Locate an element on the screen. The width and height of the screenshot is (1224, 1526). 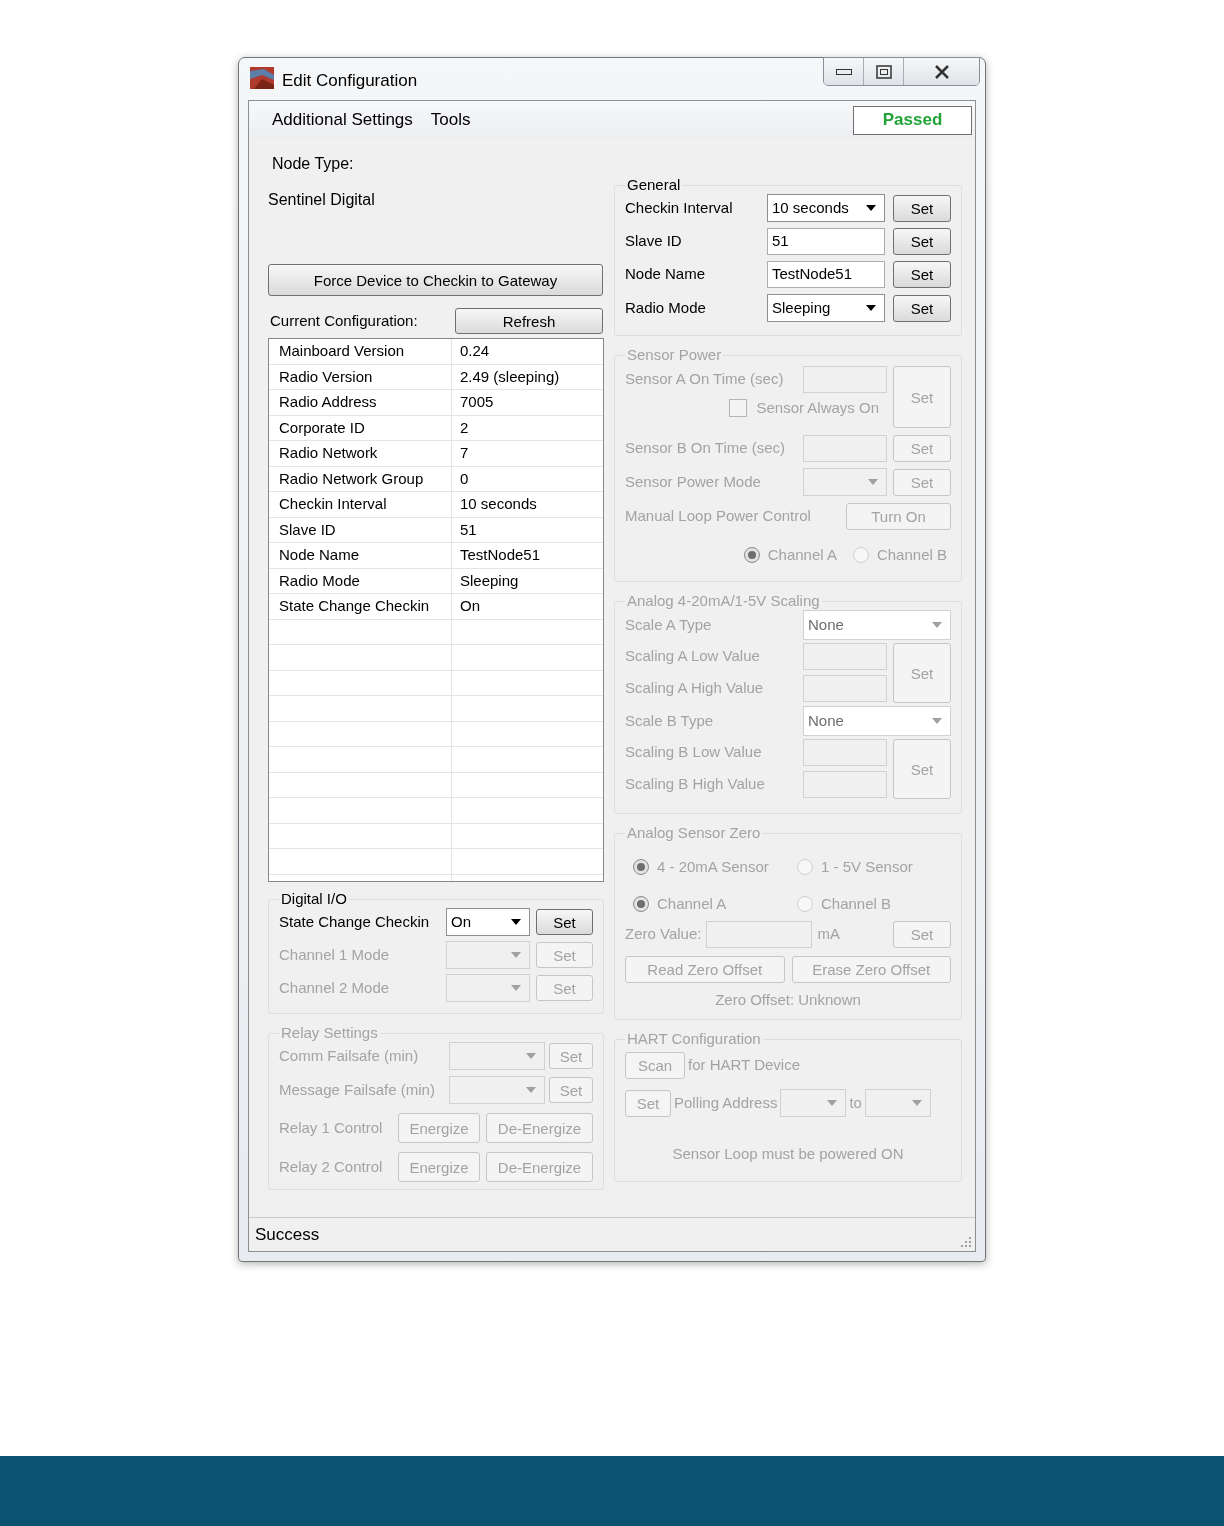
dropdown: On is located at coordinates (488, 922).